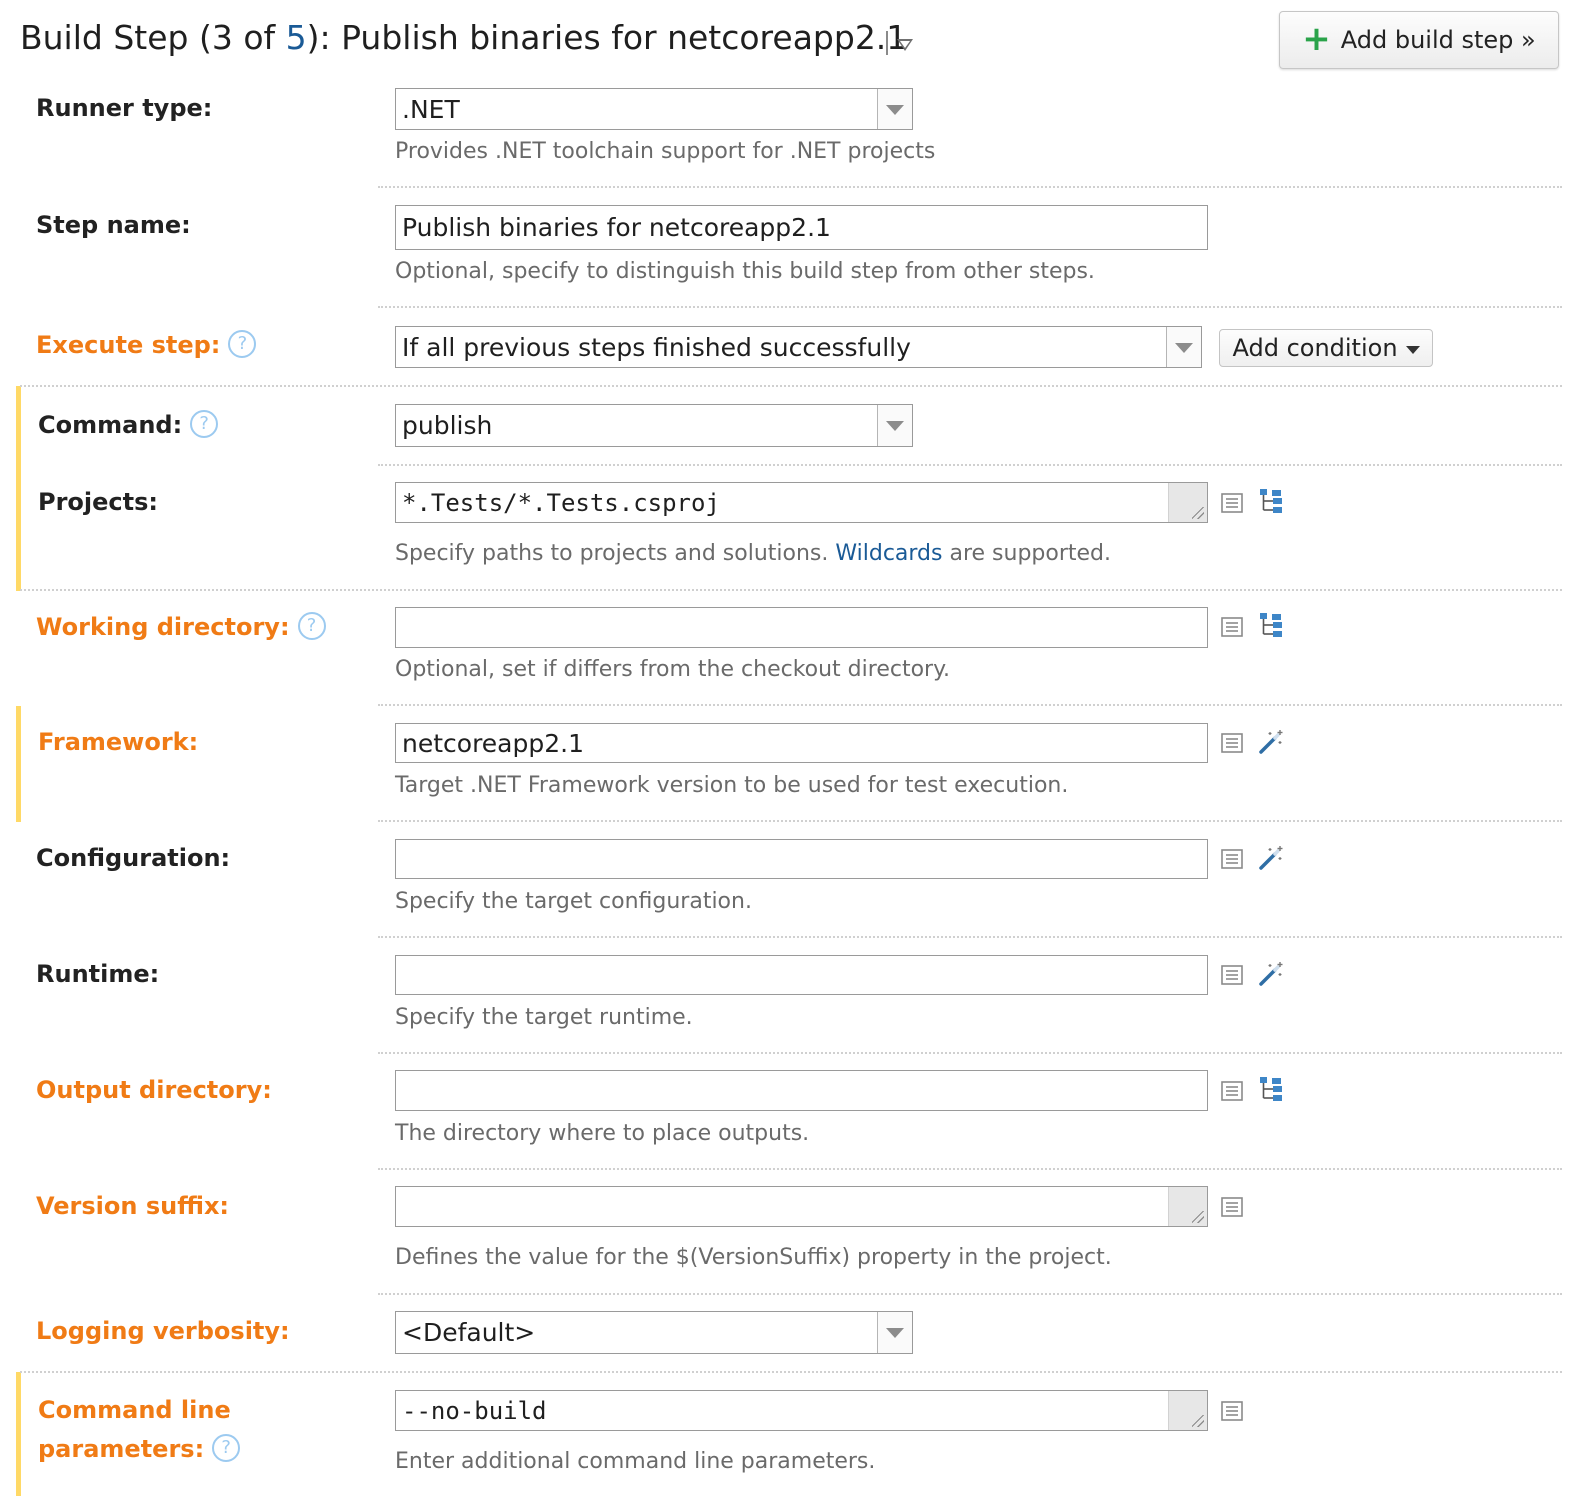  What do you see at coordinates (801, 1410) in the screenshot?
I see `command-line-parameters-textarea: --no-build` at bounding box center [801, 1410].